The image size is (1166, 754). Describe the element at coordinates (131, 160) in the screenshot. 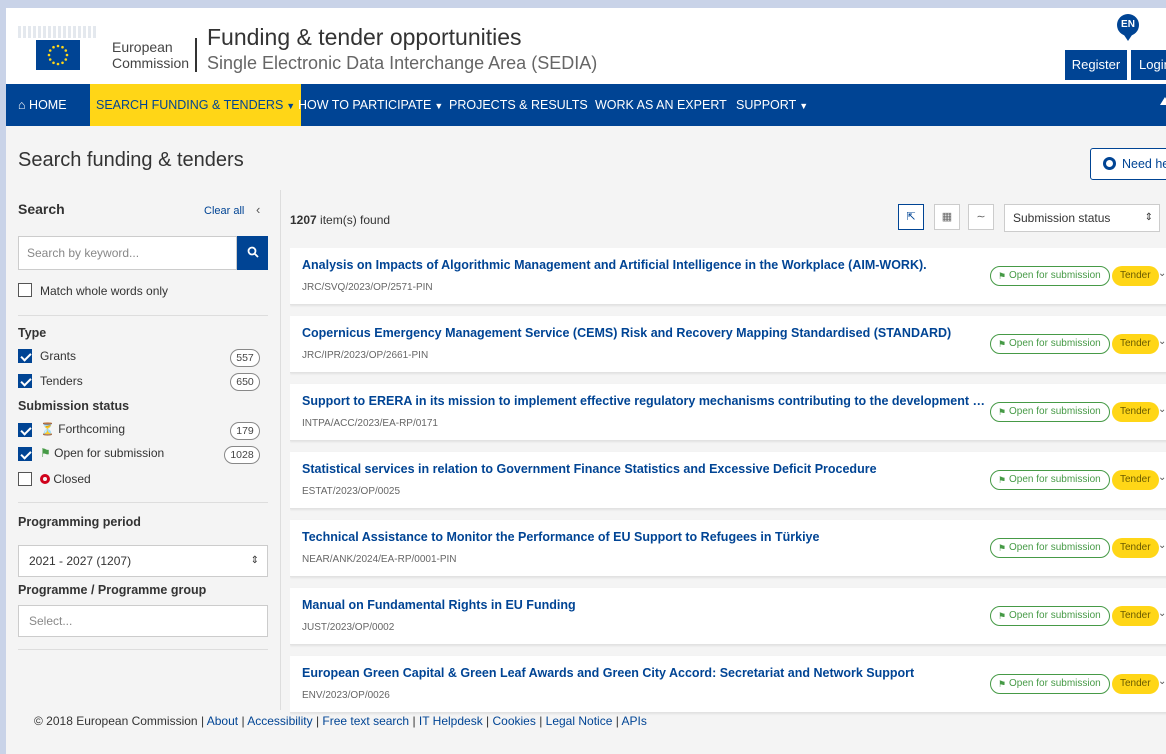

I see `page-title: Search funding & tenders` at that location.